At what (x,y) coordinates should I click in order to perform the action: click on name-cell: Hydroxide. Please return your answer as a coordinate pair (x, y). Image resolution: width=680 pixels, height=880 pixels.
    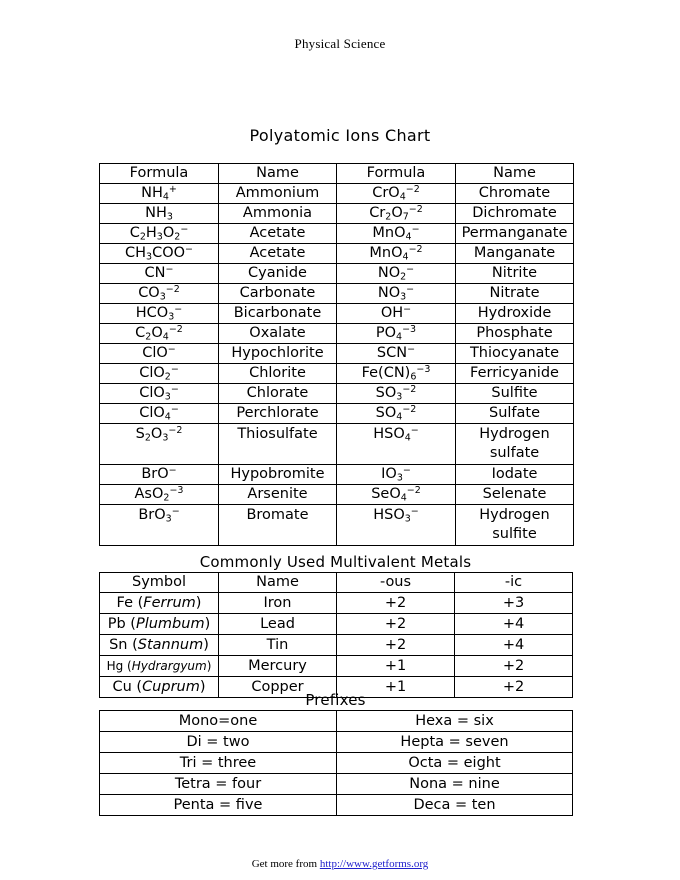
    Looking at the image, I should click on (514, 313).